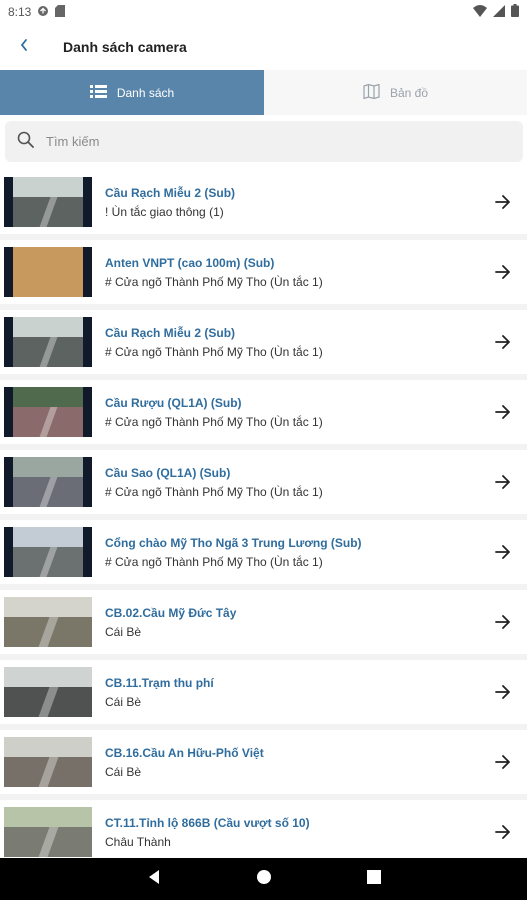 This screenshot has height=900, width=527. I want to click on list-item: CB.11.Trạm thu phí Cái Bè, so click(263, 692).